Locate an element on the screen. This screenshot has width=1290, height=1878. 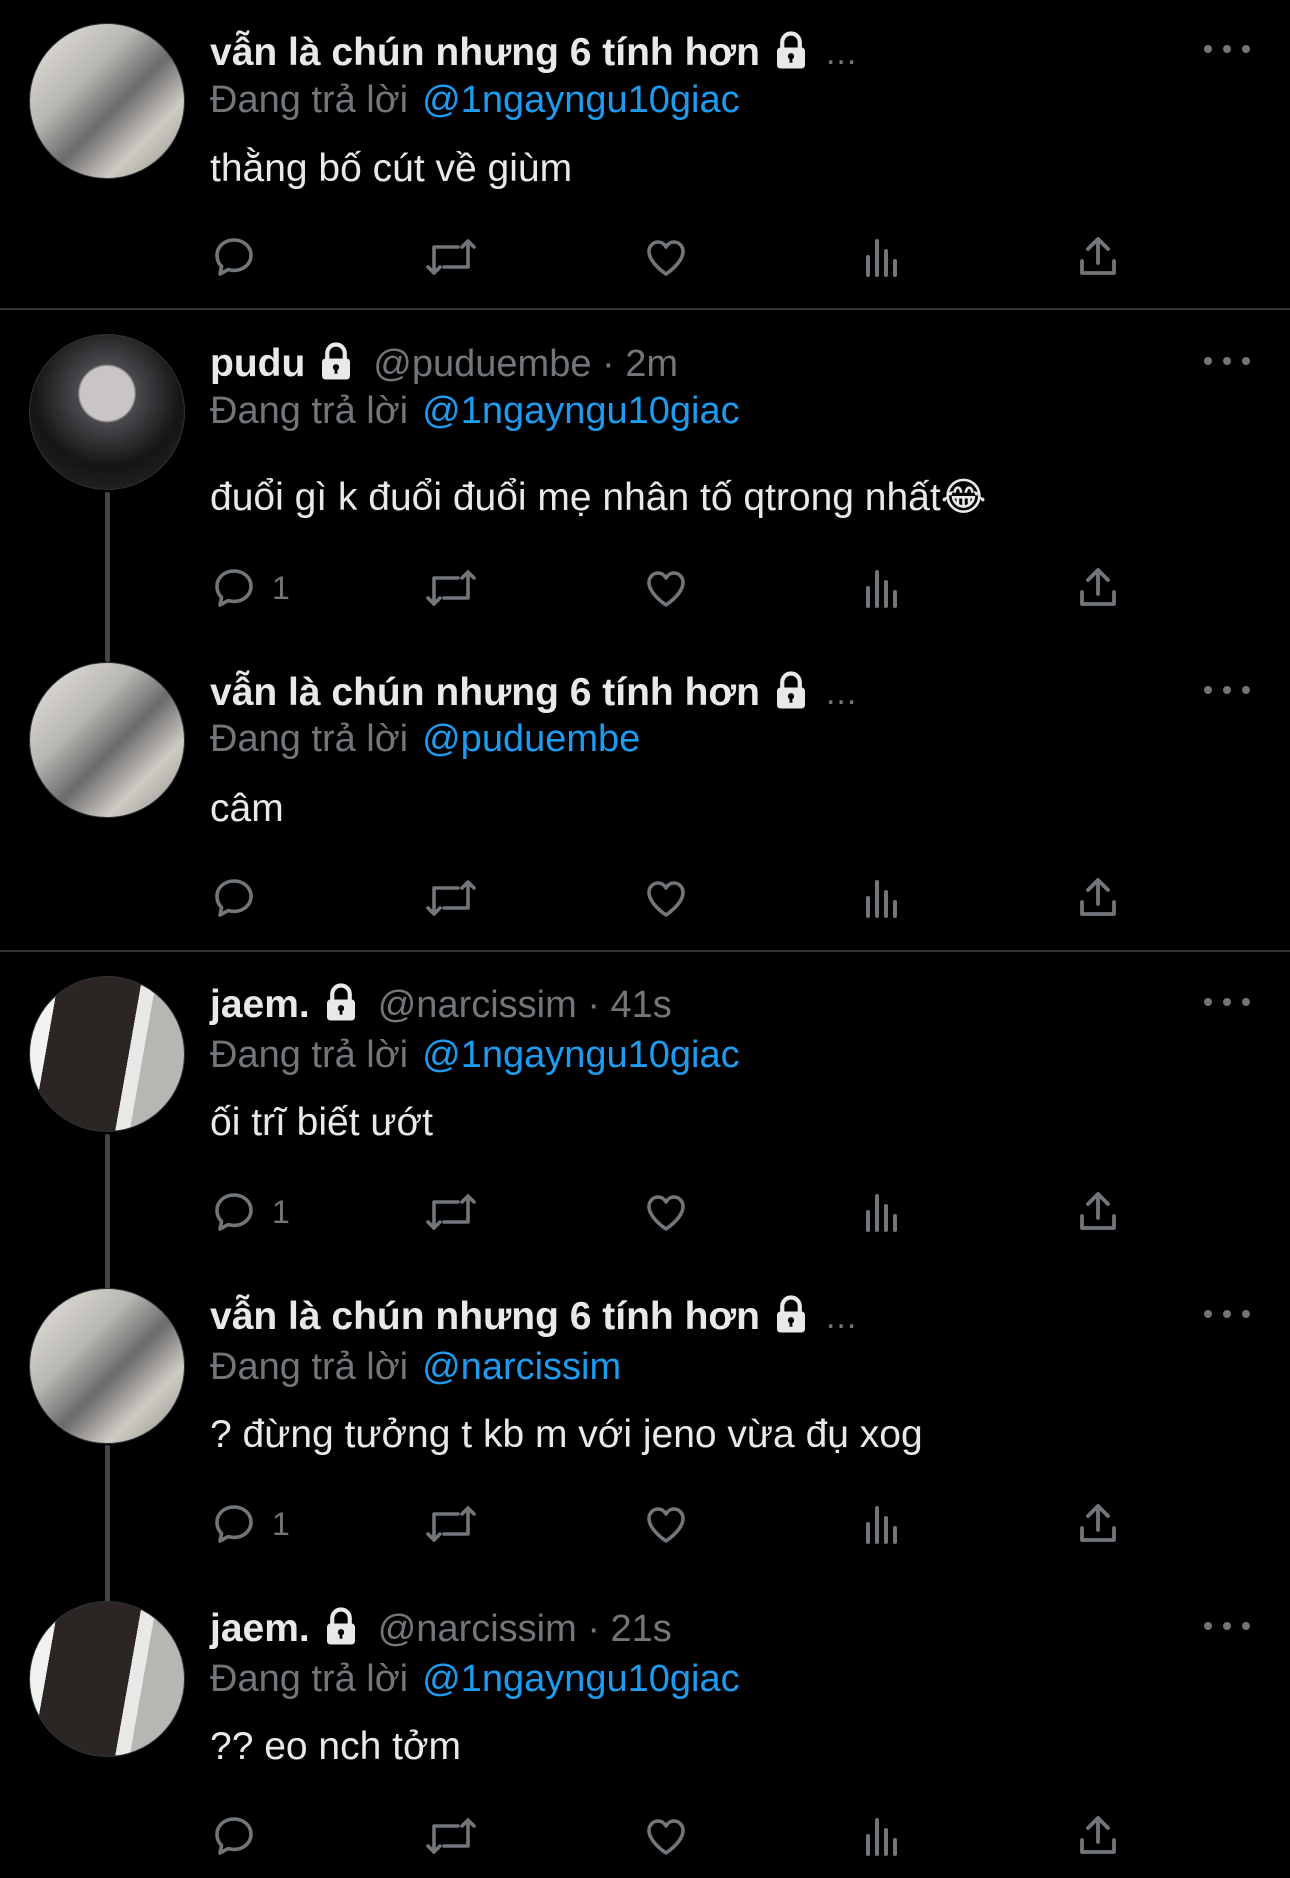
handle-and-time: @narcissim · 41s is located at coordinates (525, 1005).